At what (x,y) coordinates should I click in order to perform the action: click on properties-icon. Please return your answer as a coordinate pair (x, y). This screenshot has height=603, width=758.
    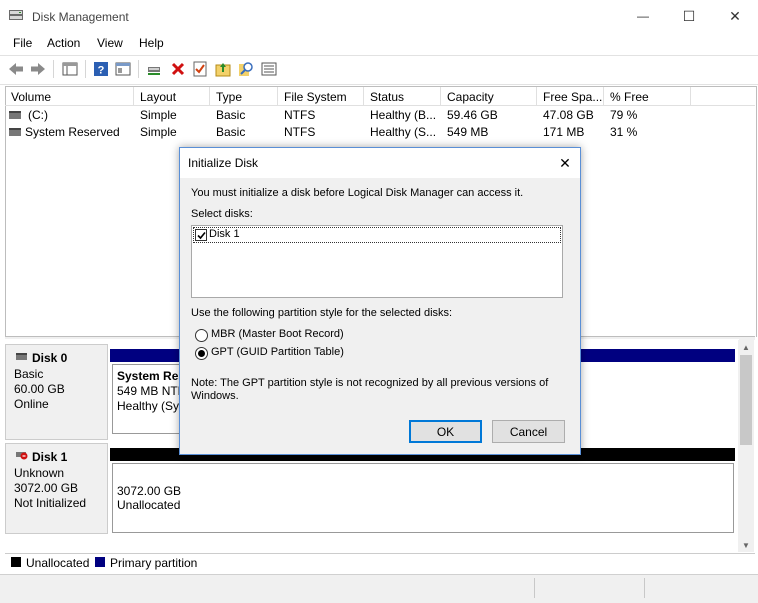
    Looking at the image, I should click on (123, 69).